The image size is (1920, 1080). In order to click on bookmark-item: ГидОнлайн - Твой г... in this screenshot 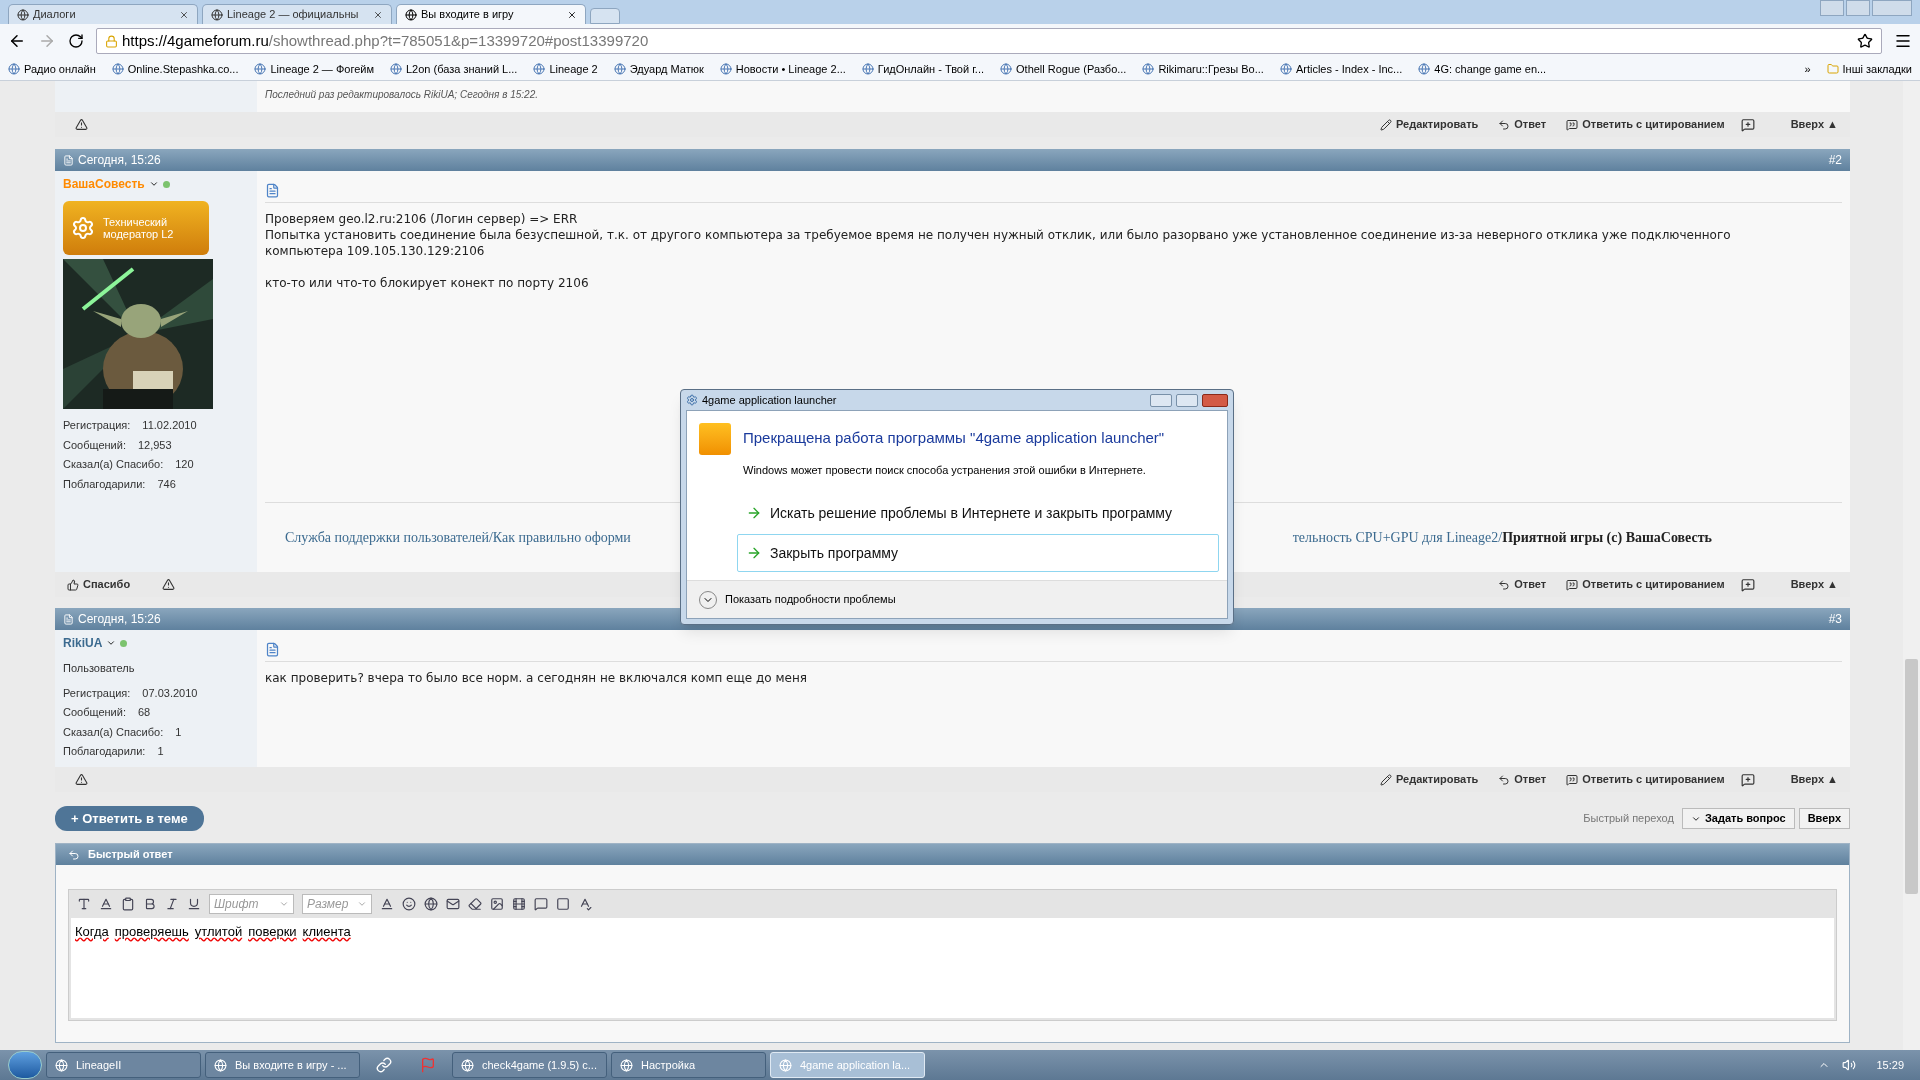, I will do `click(922, 69)`.